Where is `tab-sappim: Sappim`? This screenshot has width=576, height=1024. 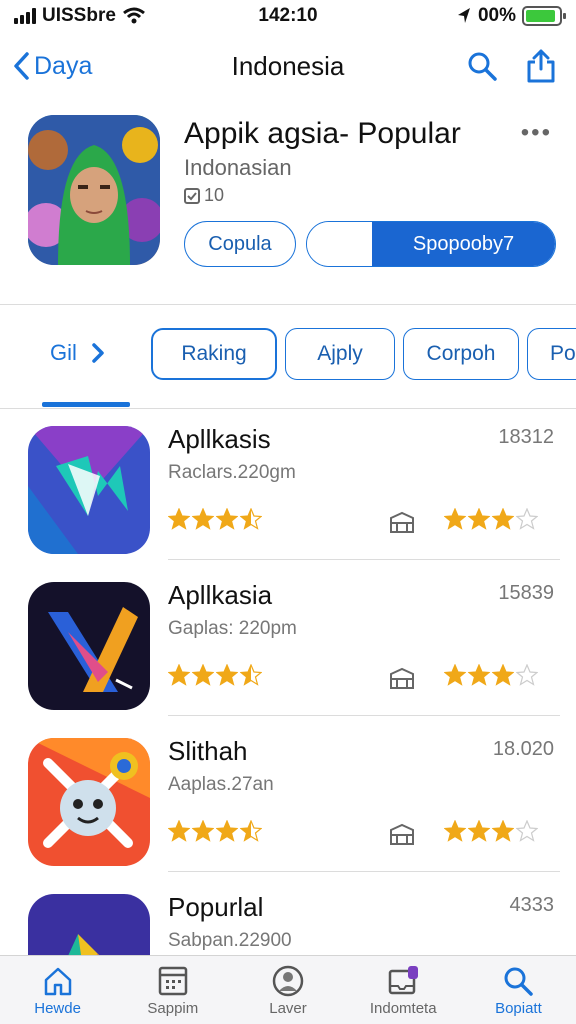 tab-sappim: Sappim is located at coordinates (172, 990).